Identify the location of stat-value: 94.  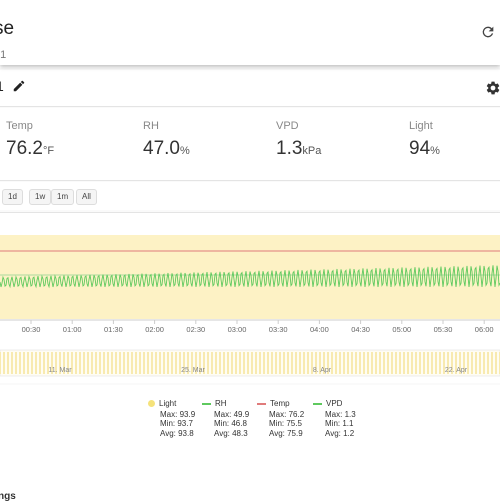
(420, 148).